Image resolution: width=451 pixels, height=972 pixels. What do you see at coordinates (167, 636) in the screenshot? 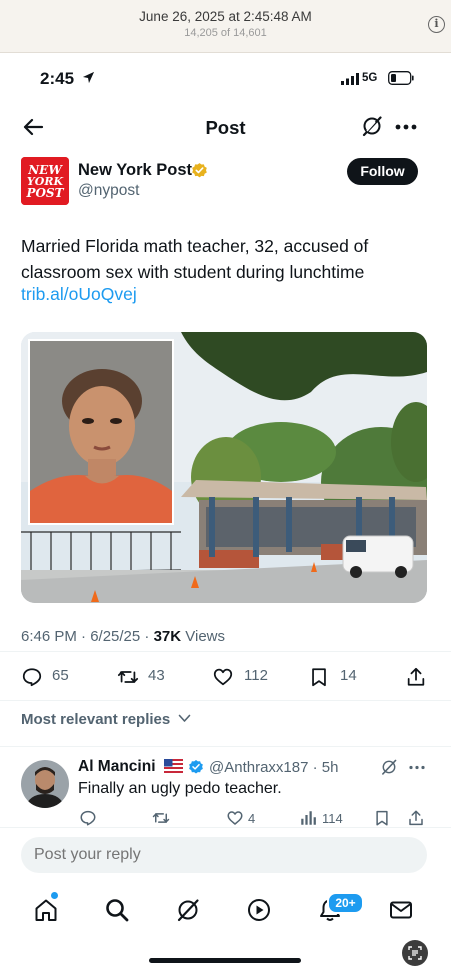
I see `views-count: 37K` at bounding box center [167, 636].